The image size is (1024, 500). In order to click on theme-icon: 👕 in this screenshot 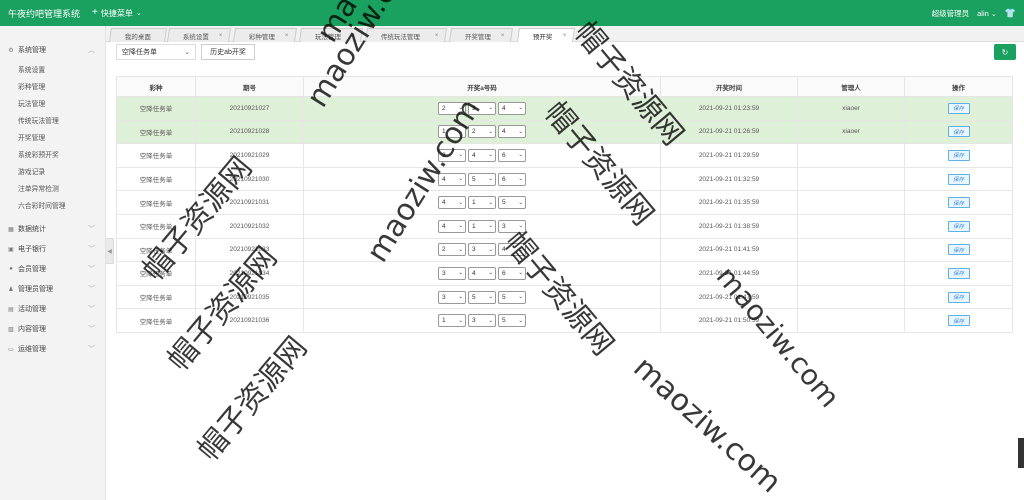, I will do `click(1010, 13)`.